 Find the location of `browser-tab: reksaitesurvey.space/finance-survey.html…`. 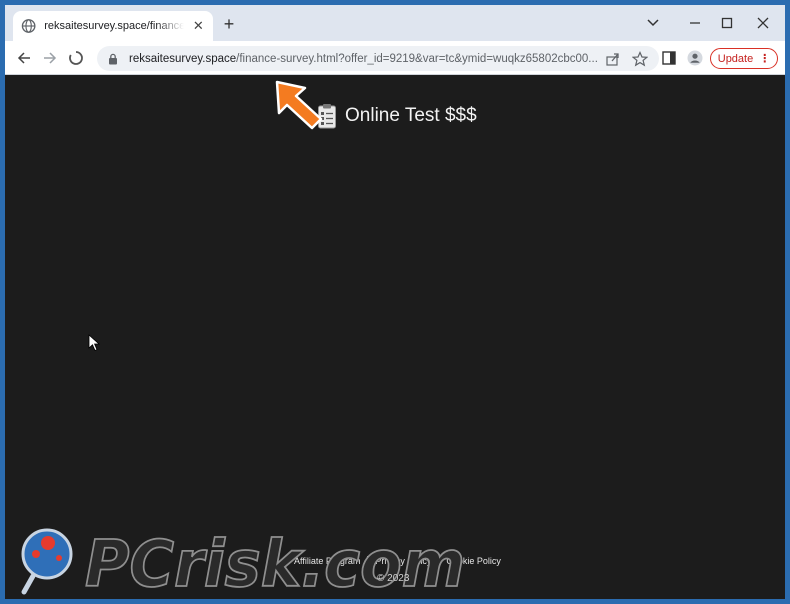

browser-tab: reksaitesurvey.space/finance-survey.html… is located at coordinates (113, 26).